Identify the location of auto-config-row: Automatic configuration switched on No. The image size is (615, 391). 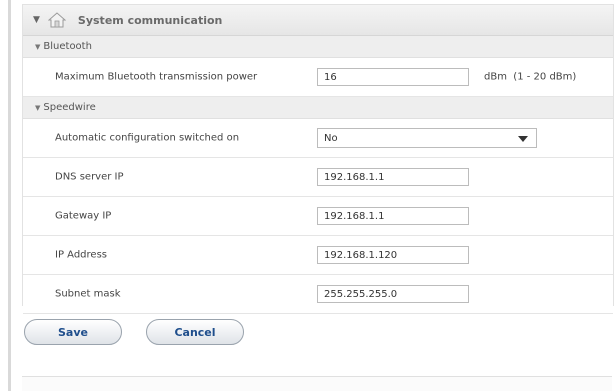
(318, 138).